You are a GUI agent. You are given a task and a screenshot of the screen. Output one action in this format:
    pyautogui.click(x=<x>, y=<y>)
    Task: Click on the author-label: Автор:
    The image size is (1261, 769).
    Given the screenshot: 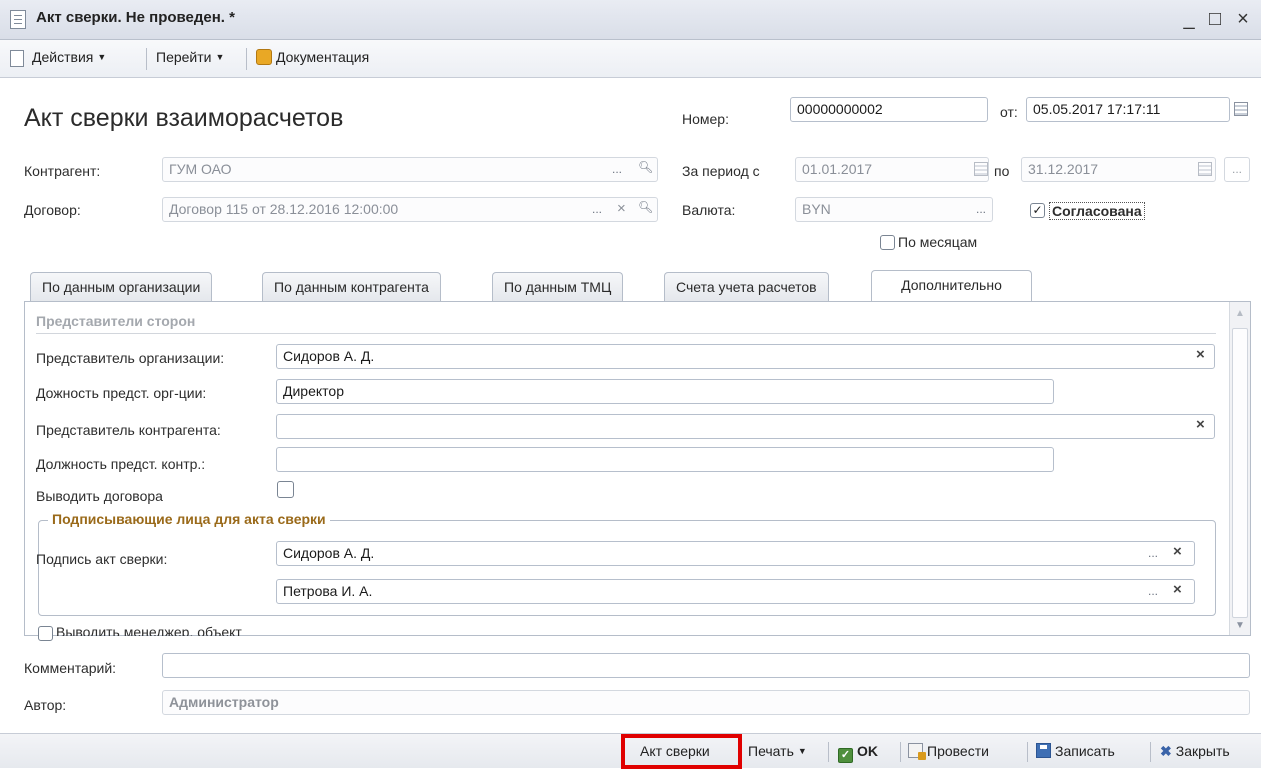 What is the action you would take?
    pyautogui.click(x=45, y=705)
    